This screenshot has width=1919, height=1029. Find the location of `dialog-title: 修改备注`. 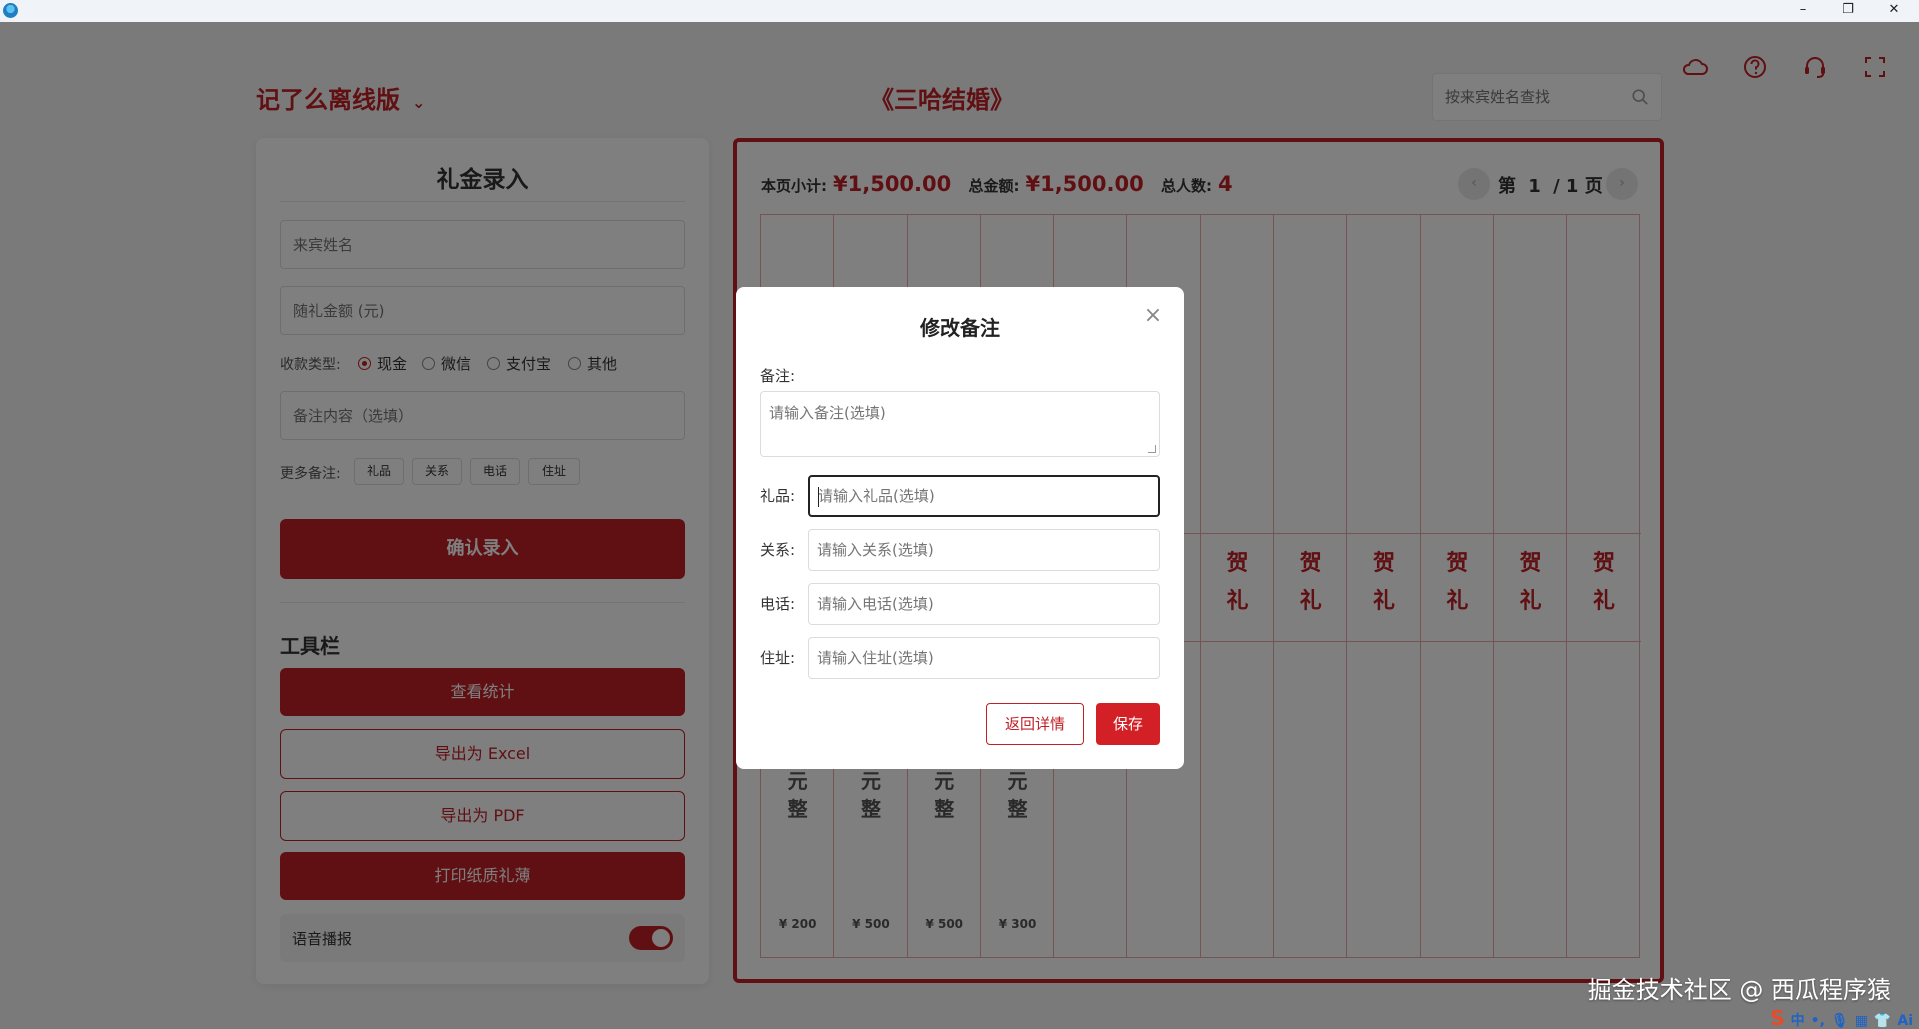

dialog-title: 修改备注 is located at coordinates (960, 328).